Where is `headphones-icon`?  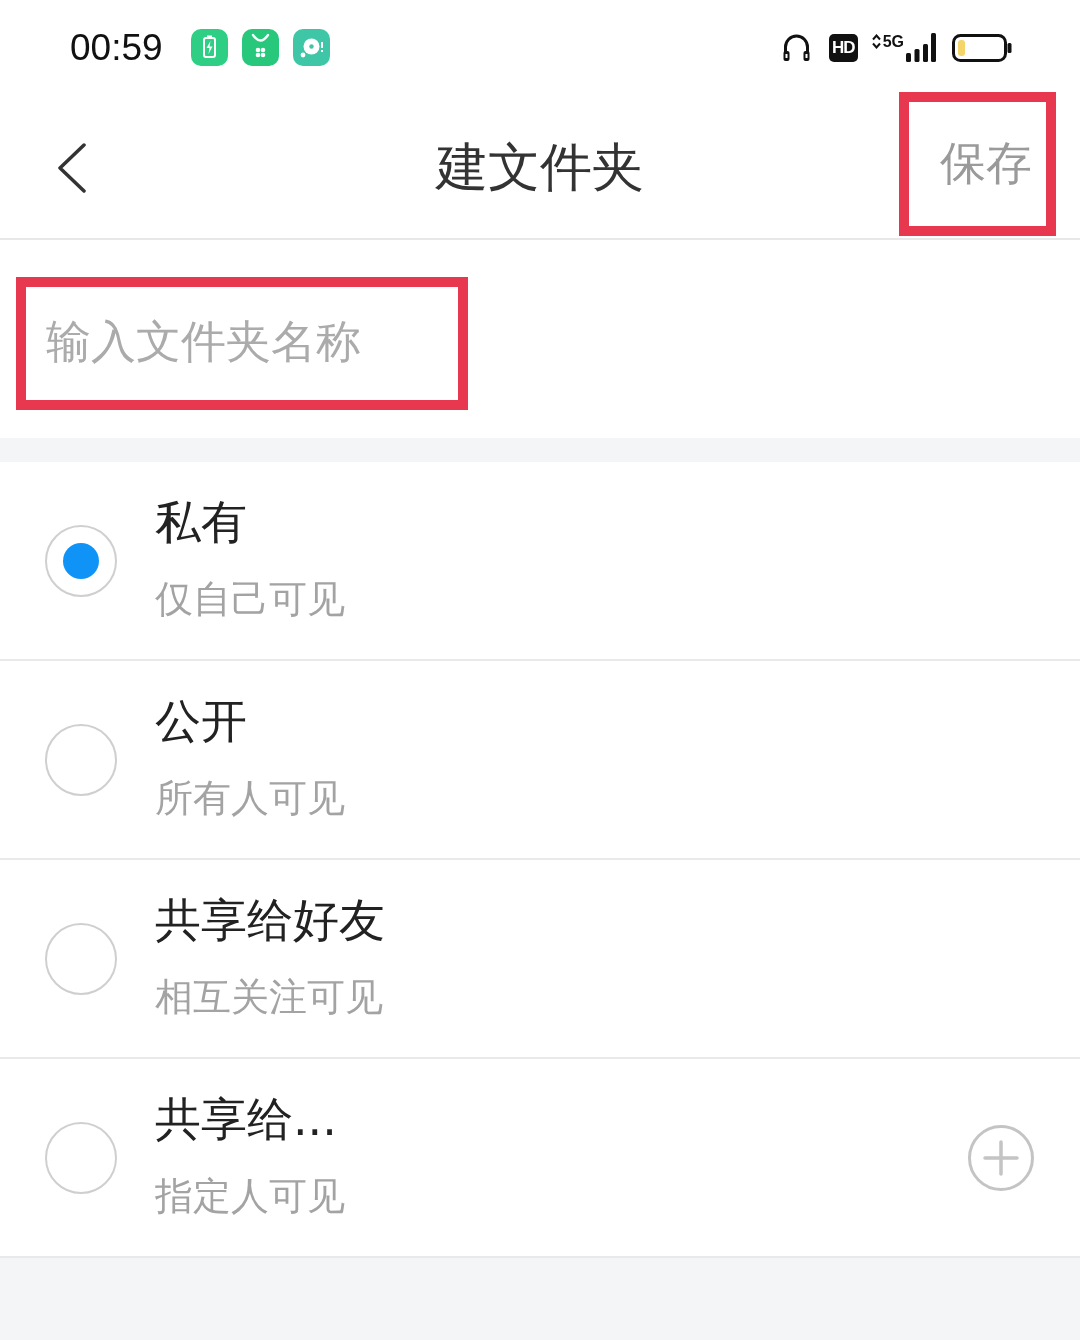 headphones-icon is located at coordinates (797, 47).